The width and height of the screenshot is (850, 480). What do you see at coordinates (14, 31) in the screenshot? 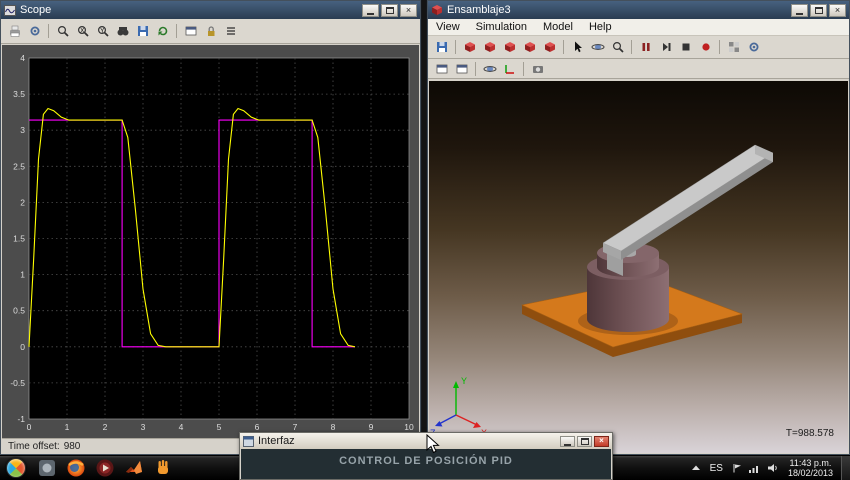
I see `print-icon` at bounding box center [14, 31].